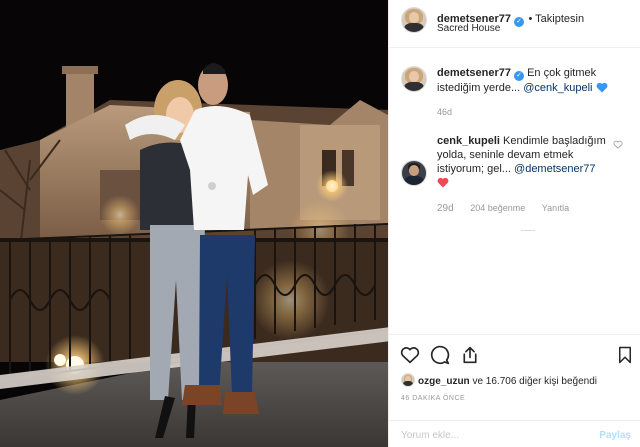  Describe the element at coordinates (433, 398) in the screenshot. I see `post-timestamp: 46 DAKİKA ÖNCE` at that location.